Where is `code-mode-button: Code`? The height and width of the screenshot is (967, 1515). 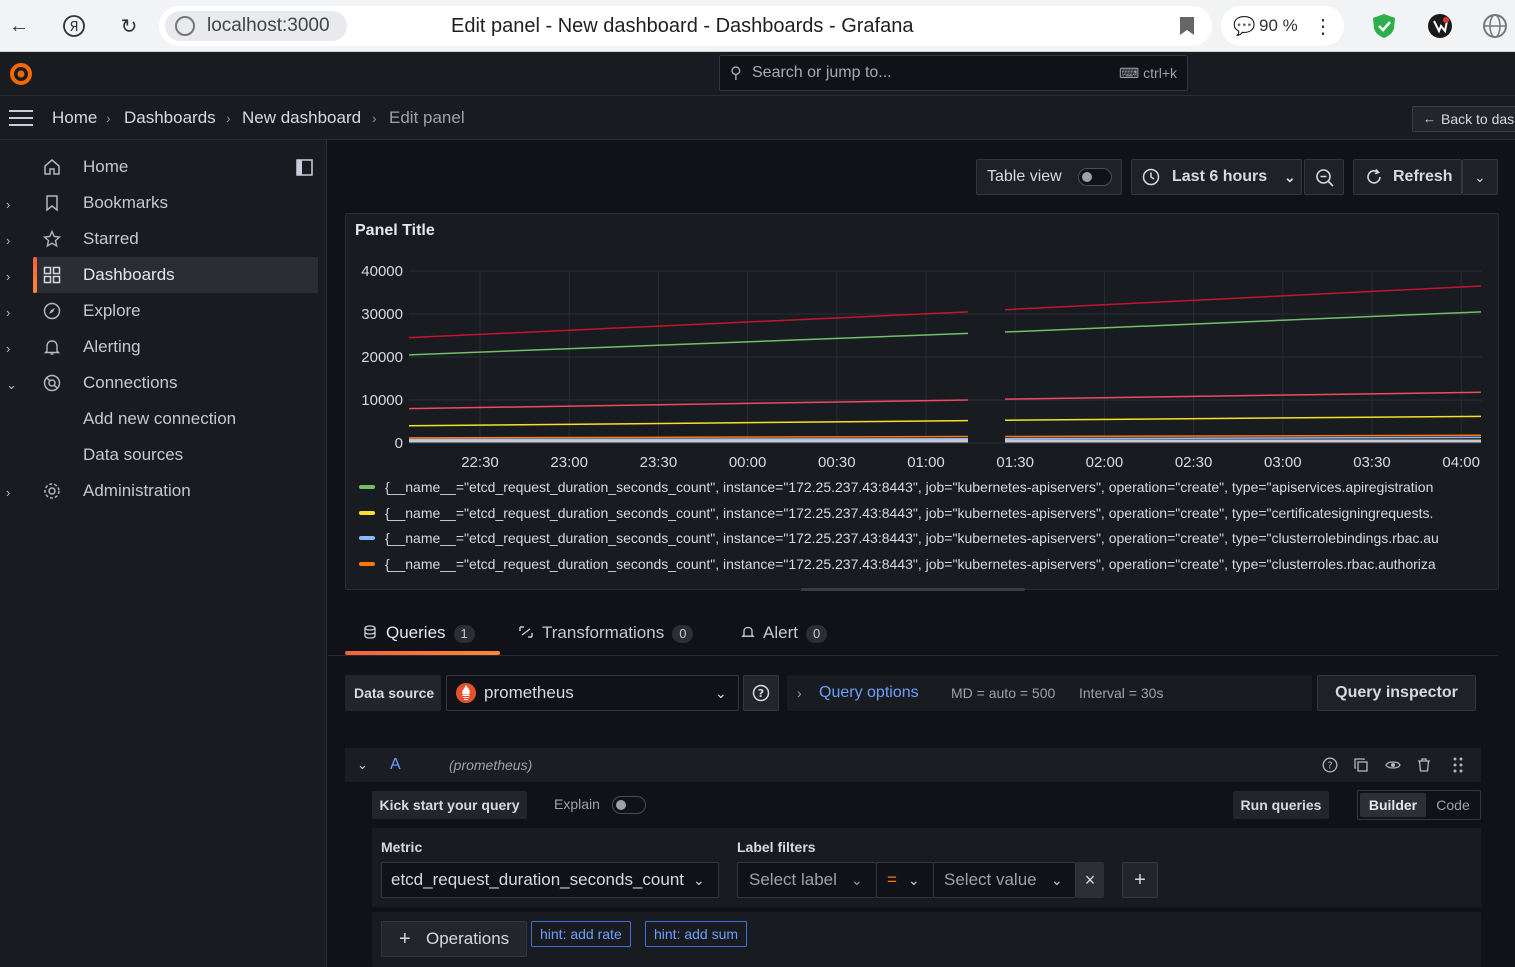
code-mode-button: Code is located at coordinates (1453, 805).